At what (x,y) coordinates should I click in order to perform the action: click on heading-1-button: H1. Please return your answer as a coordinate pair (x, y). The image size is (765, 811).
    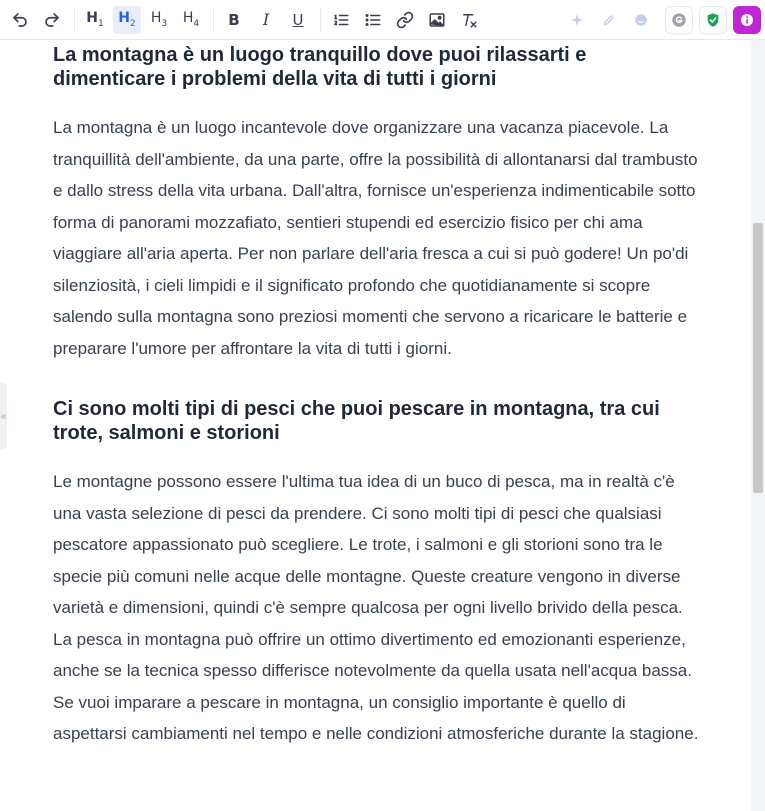
    Looking at the image, I should click on (95, 20).